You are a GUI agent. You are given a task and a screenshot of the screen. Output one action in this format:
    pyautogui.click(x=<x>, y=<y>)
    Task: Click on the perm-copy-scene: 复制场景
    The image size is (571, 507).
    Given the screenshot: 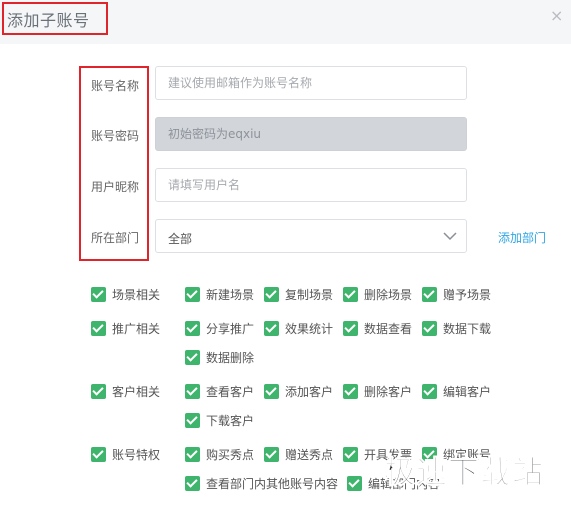 What is the action you would take?
    pyautogui.click(x=298, y=294)
    